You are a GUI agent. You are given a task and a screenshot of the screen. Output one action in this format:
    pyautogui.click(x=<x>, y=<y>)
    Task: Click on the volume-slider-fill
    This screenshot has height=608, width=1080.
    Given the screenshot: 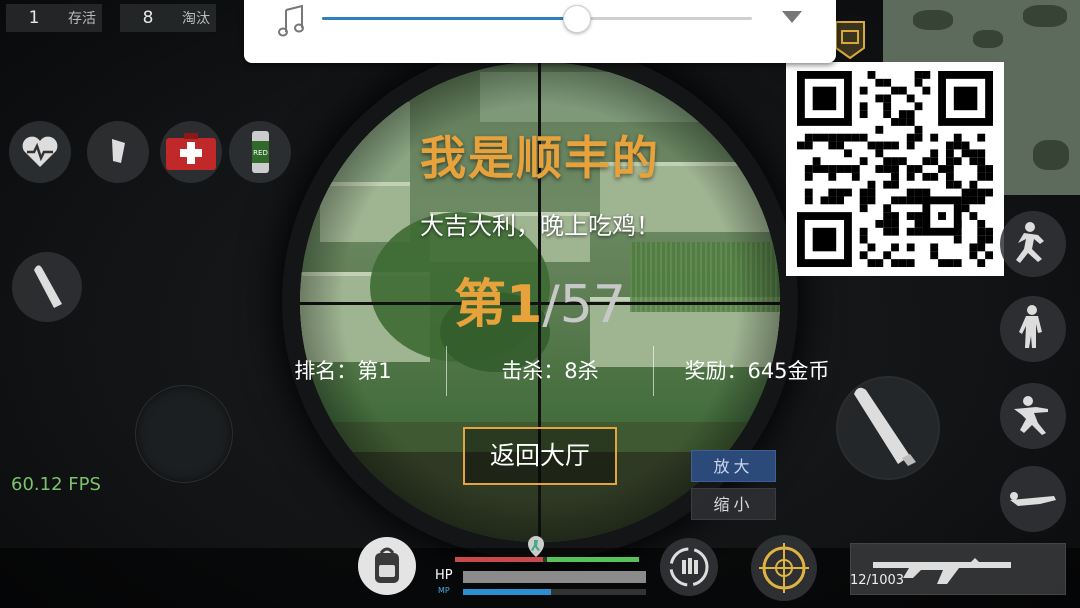 What is the action you would take?
    pyautogui.click(x=450, y=18)
    